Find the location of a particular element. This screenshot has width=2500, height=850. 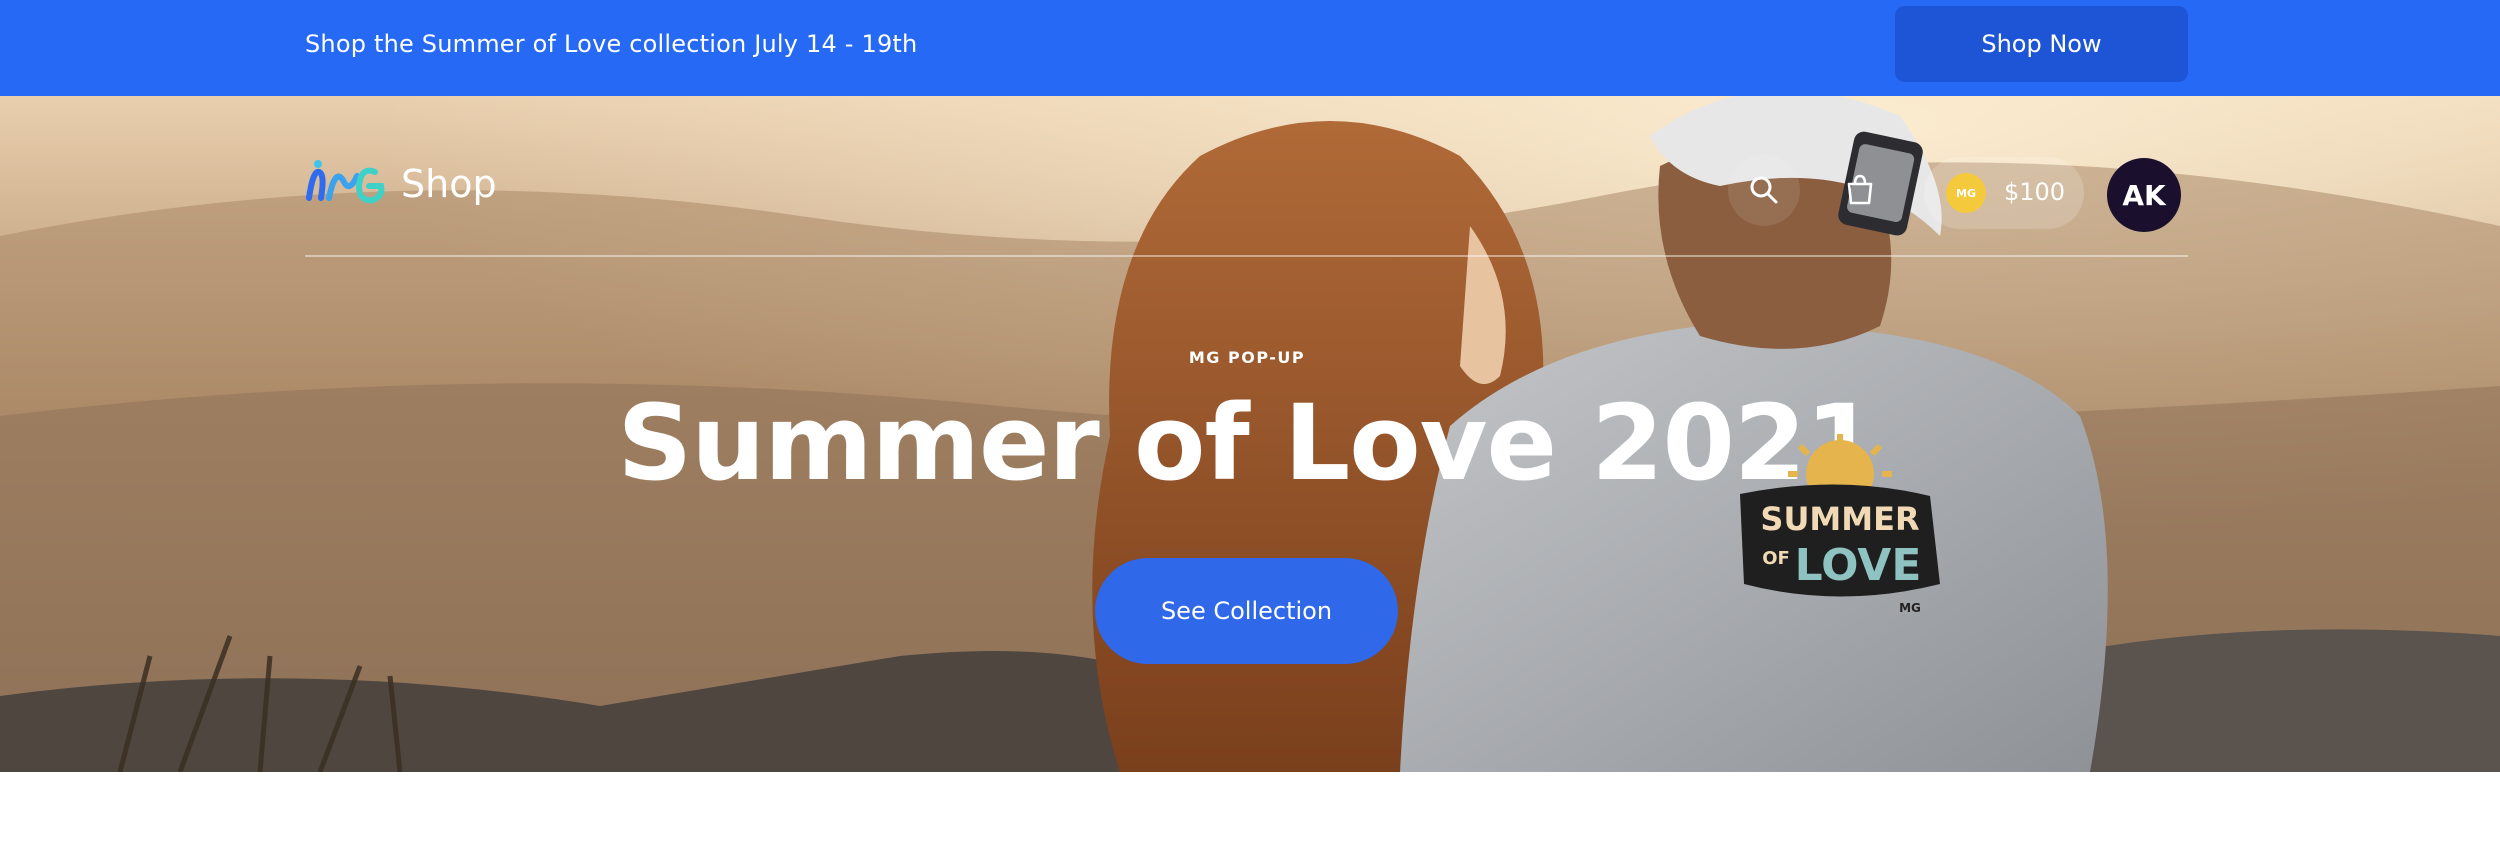

search-button is located at coordinates (1764, 190).